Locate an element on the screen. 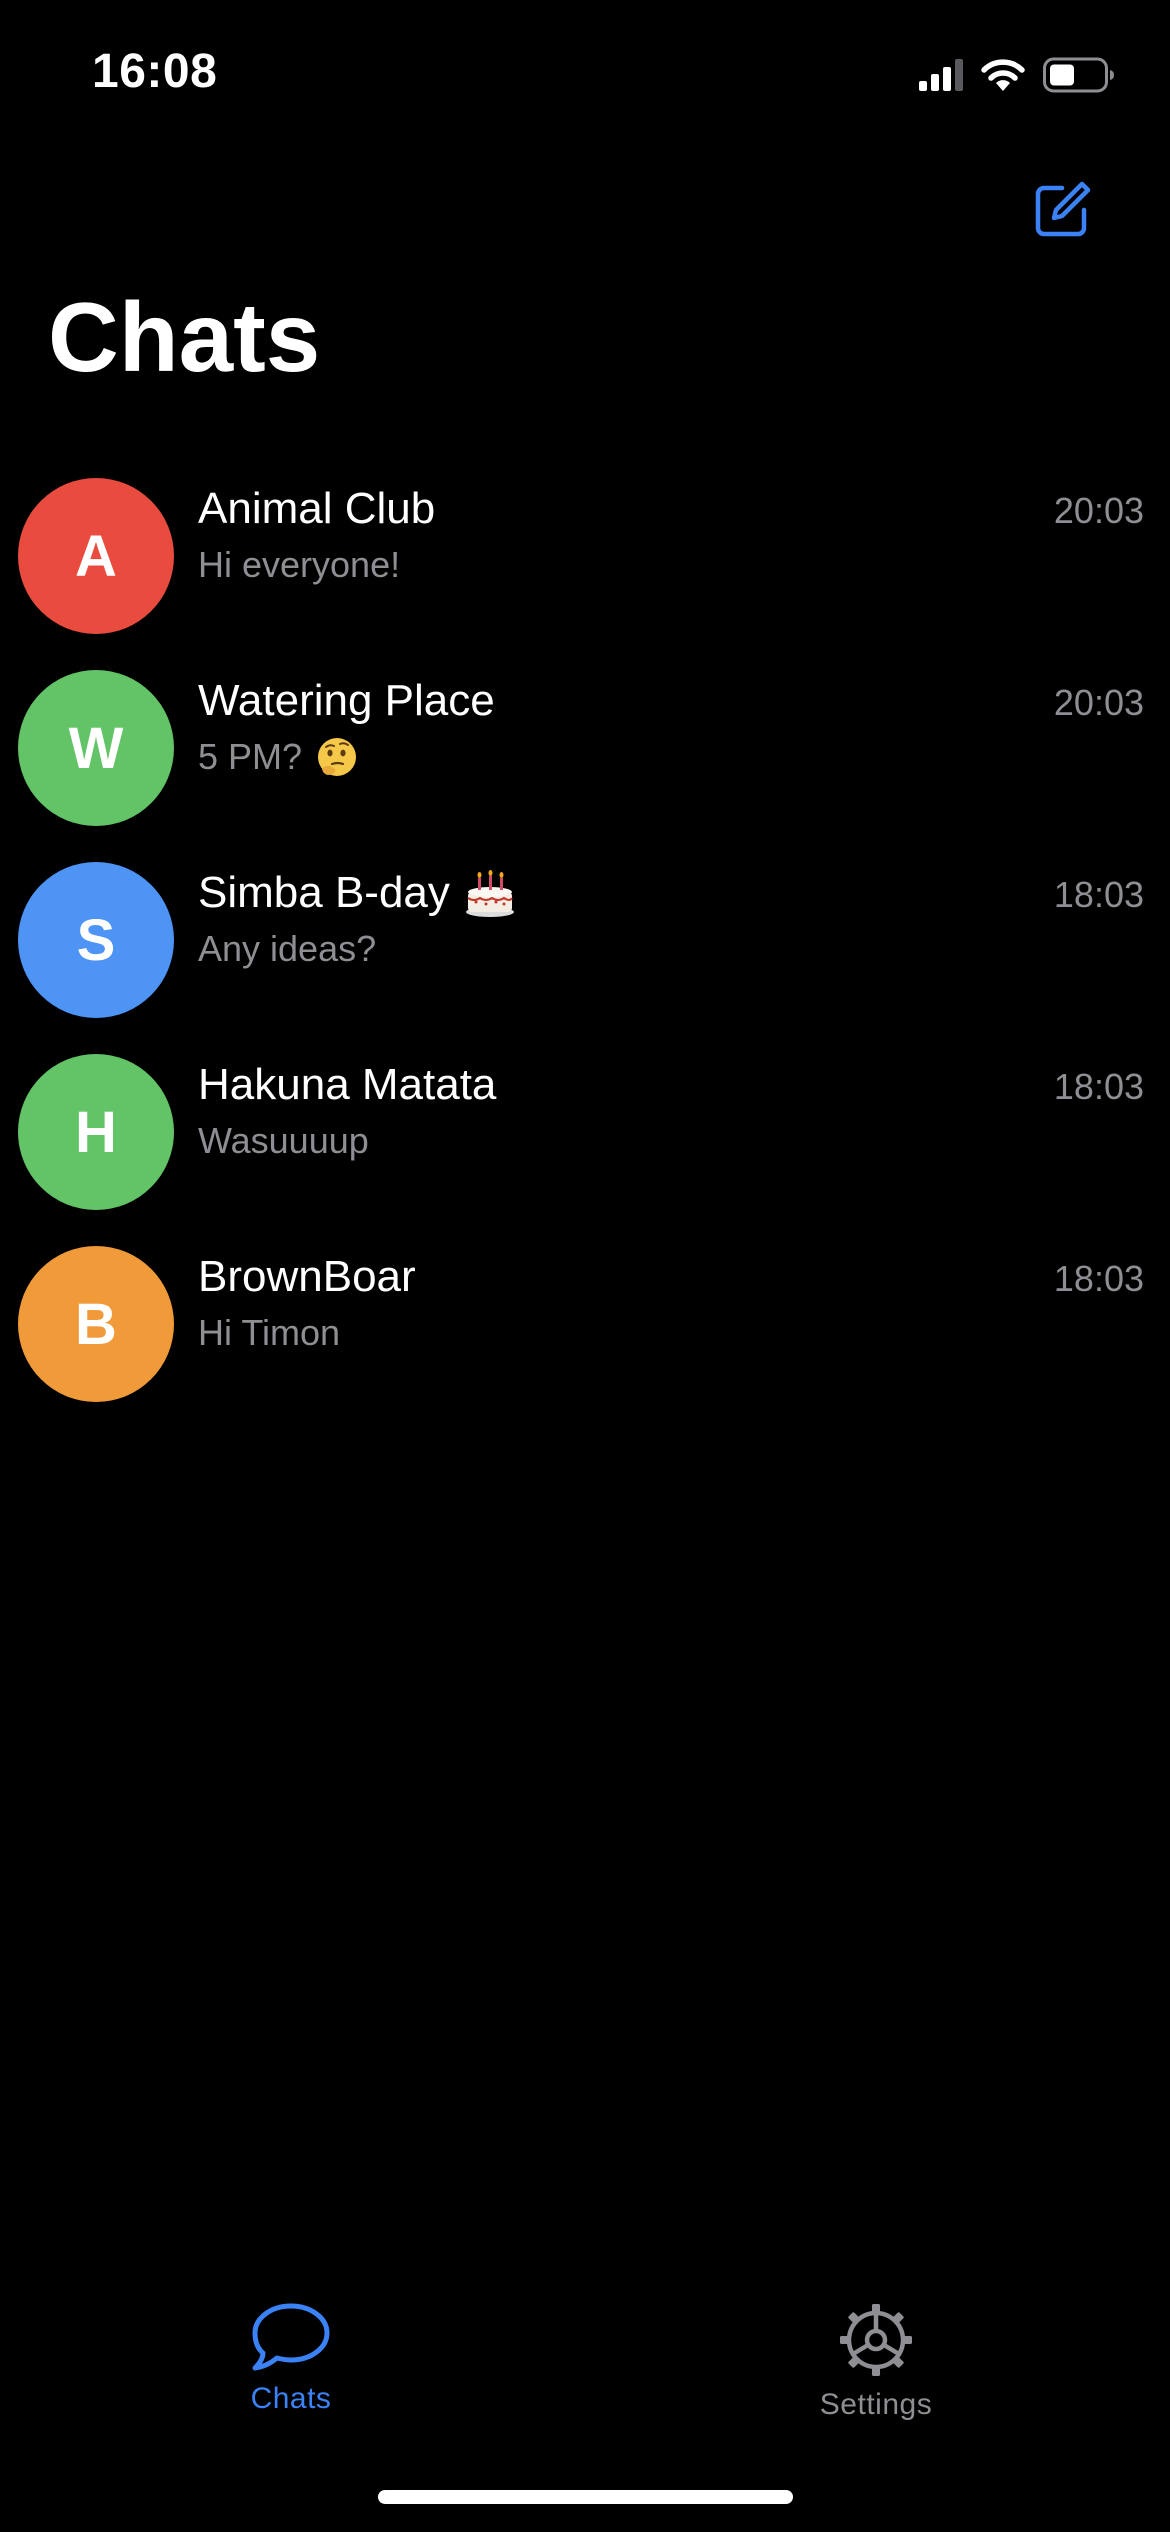 The width and height of the screenshot is (1170, 2532). compose-icon is located at coordinates (1063, 209).